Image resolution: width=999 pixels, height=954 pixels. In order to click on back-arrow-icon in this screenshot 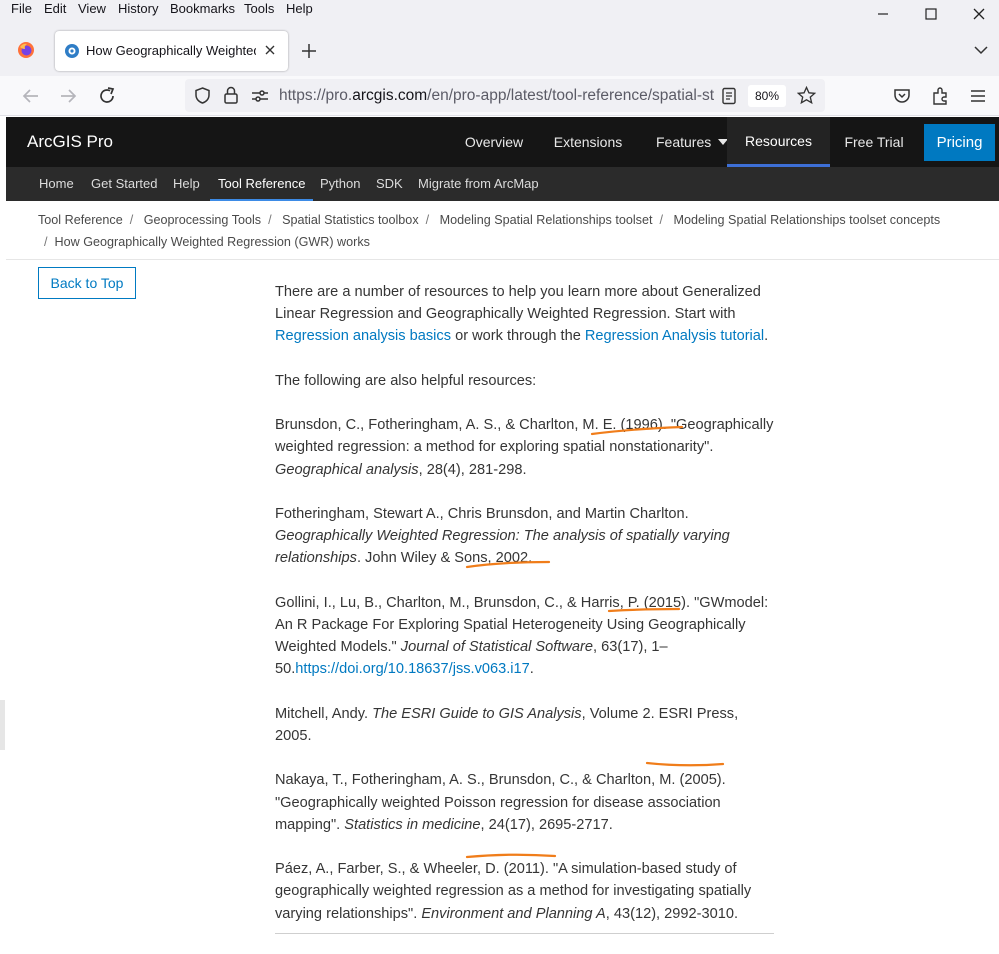, I will do `click(31, 96)`.